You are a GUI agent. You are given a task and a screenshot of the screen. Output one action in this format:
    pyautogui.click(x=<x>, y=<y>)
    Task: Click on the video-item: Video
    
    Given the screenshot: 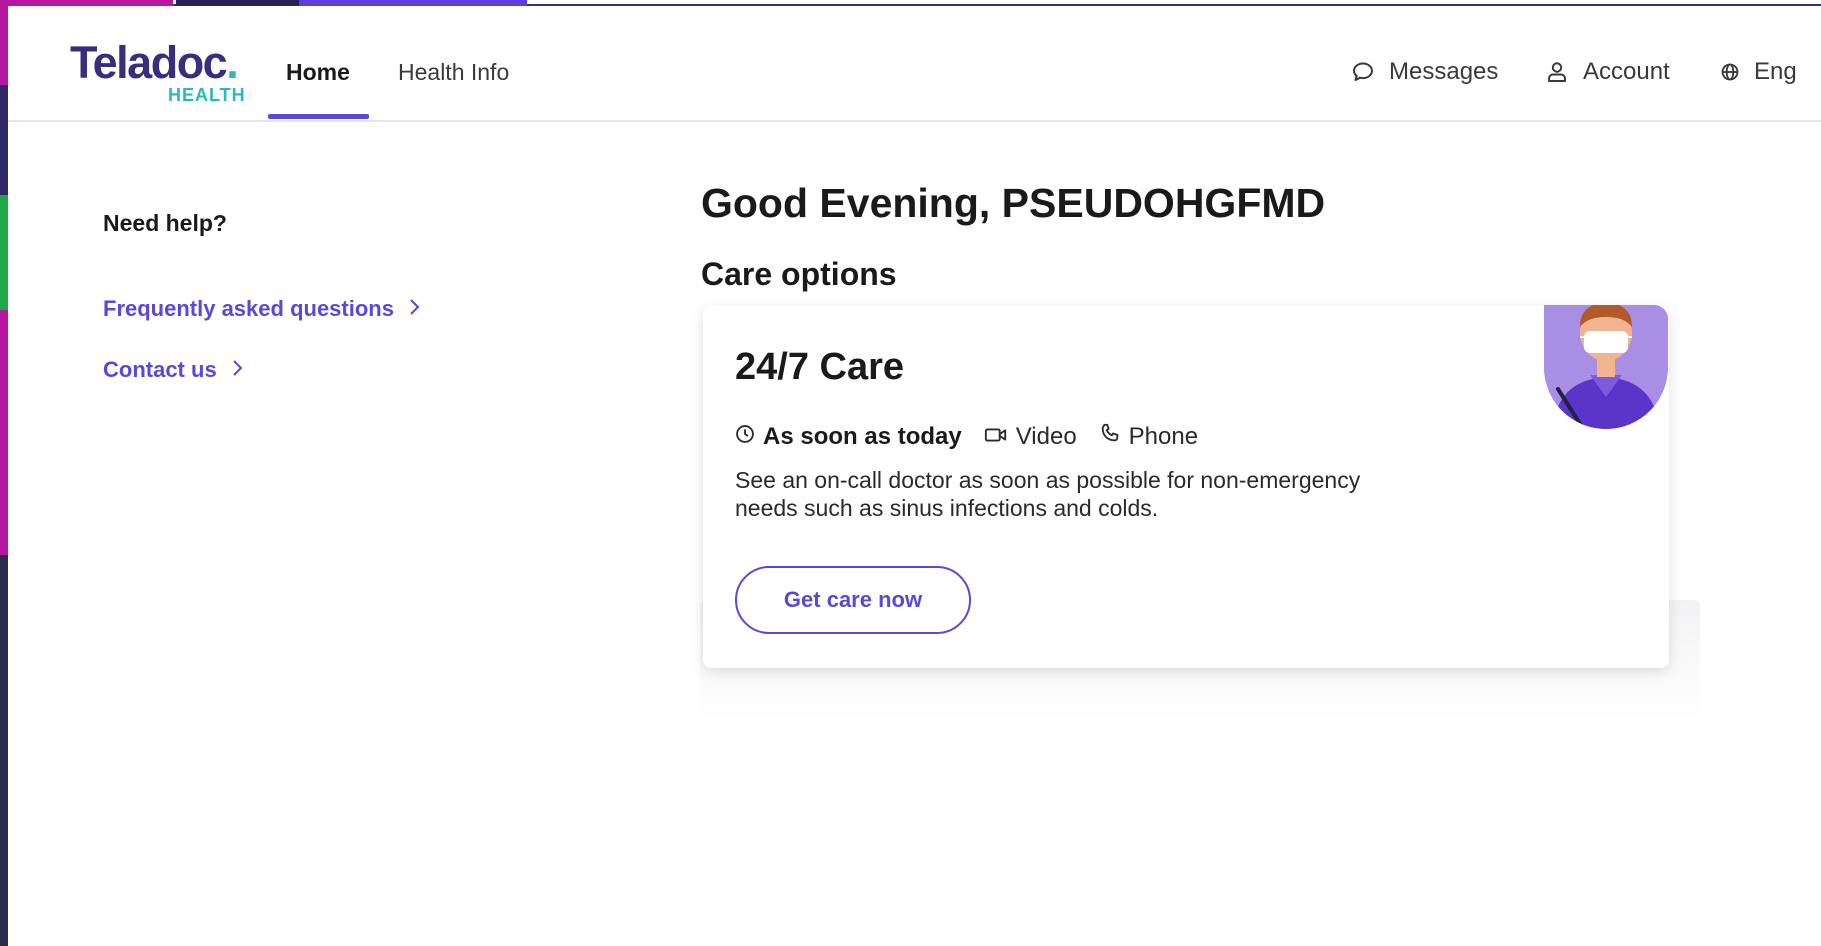 What is the action you would take?
    pyautogui.click(x=1030, y=437)
    